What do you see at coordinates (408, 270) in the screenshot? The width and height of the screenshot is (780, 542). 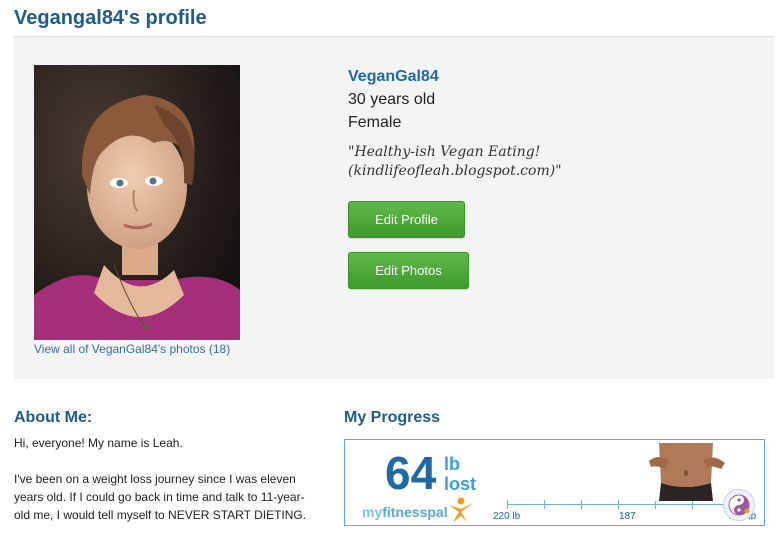 I see `edit-photos-button: Edit Photos` at bounding box center [408, 270].